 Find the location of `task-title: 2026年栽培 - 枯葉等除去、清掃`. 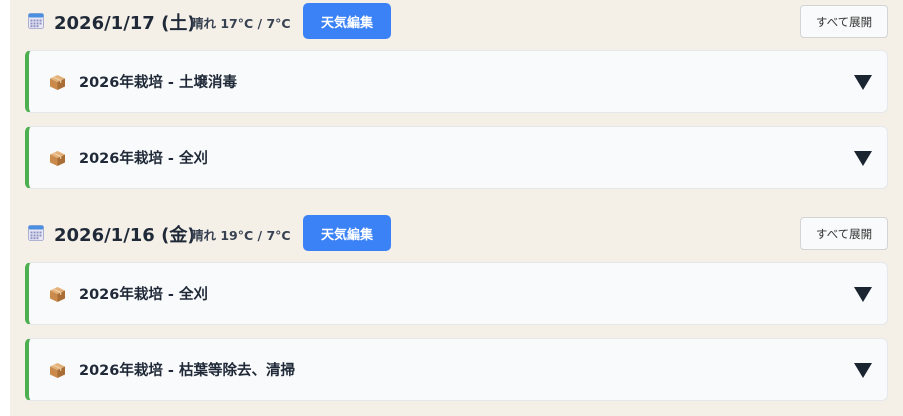

task-title: 2026年栽培 - 枯葉等除去、清掃 is located at coordinates (187, 371).